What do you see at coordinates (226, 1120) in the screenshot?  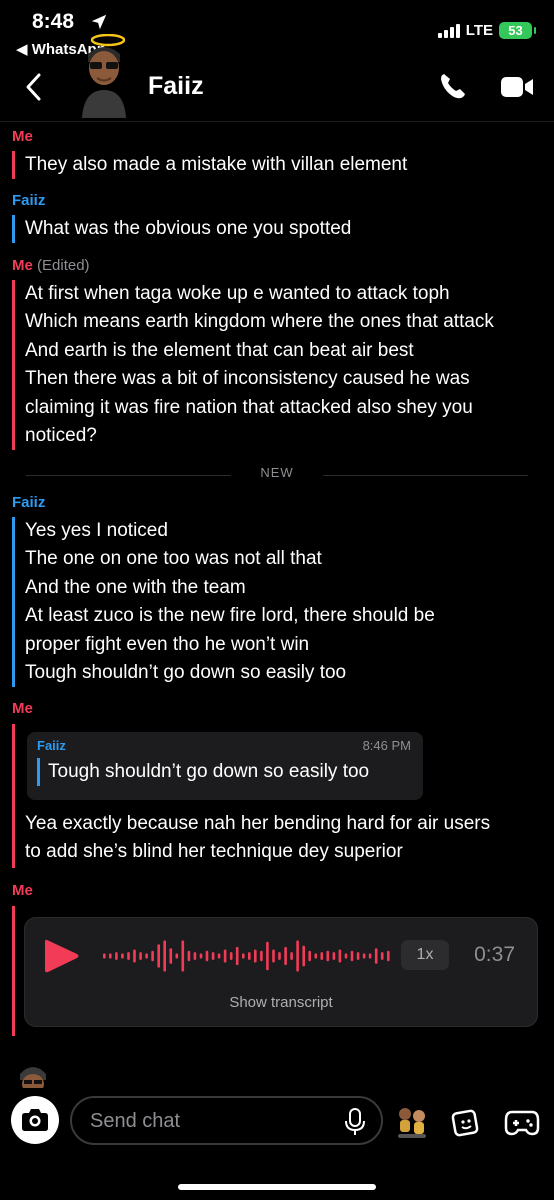 I see `chat-input: Send chat` at bounding box center [226, 1120].